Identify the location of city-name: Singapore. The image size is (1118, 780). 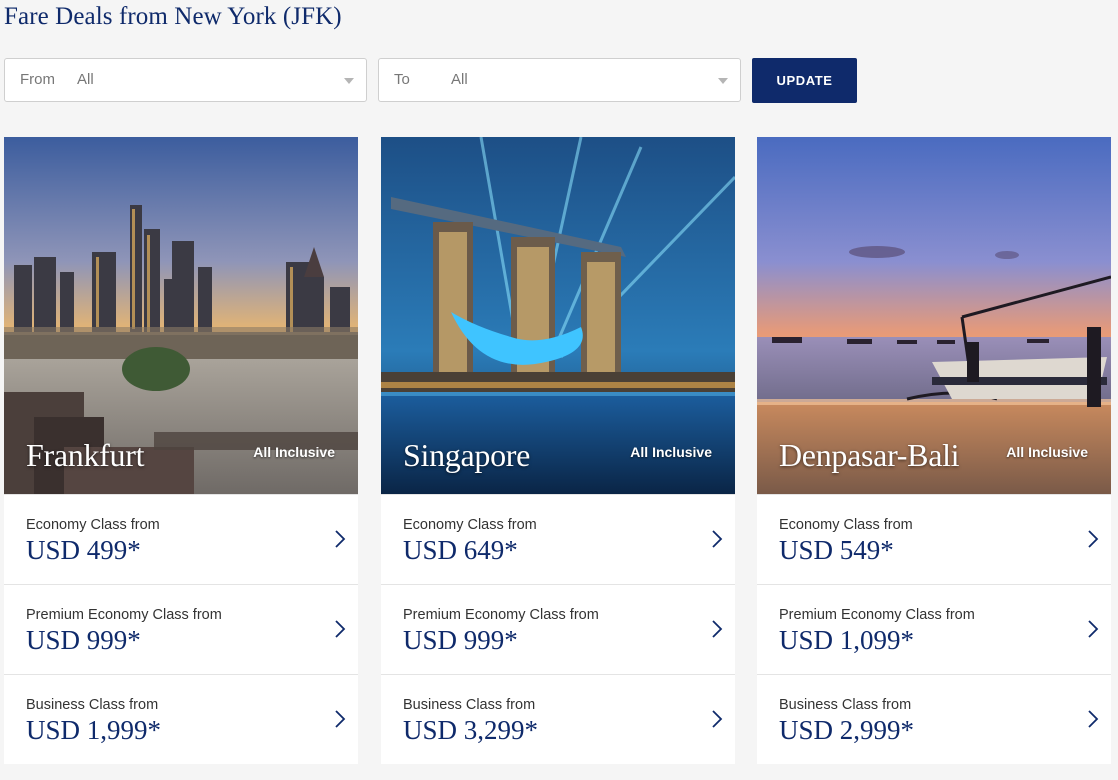
(467, 455).